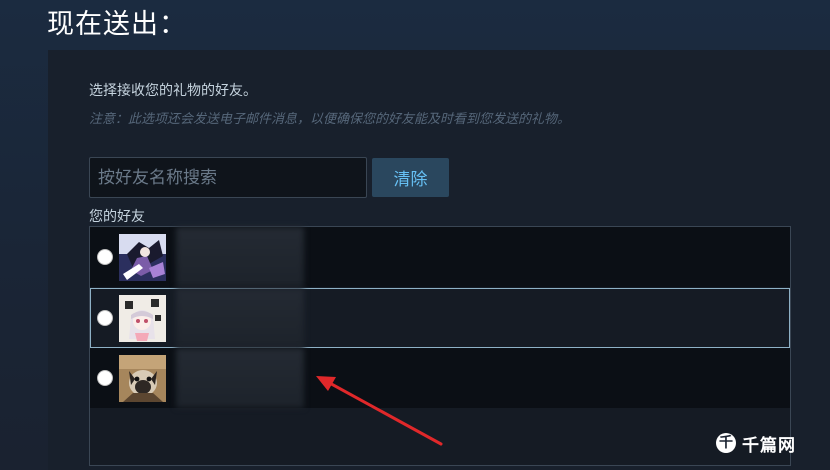 The height and width of the screenshot is (470, 830). I want to click on watermark-text: 千篇网, so click(769, 445).